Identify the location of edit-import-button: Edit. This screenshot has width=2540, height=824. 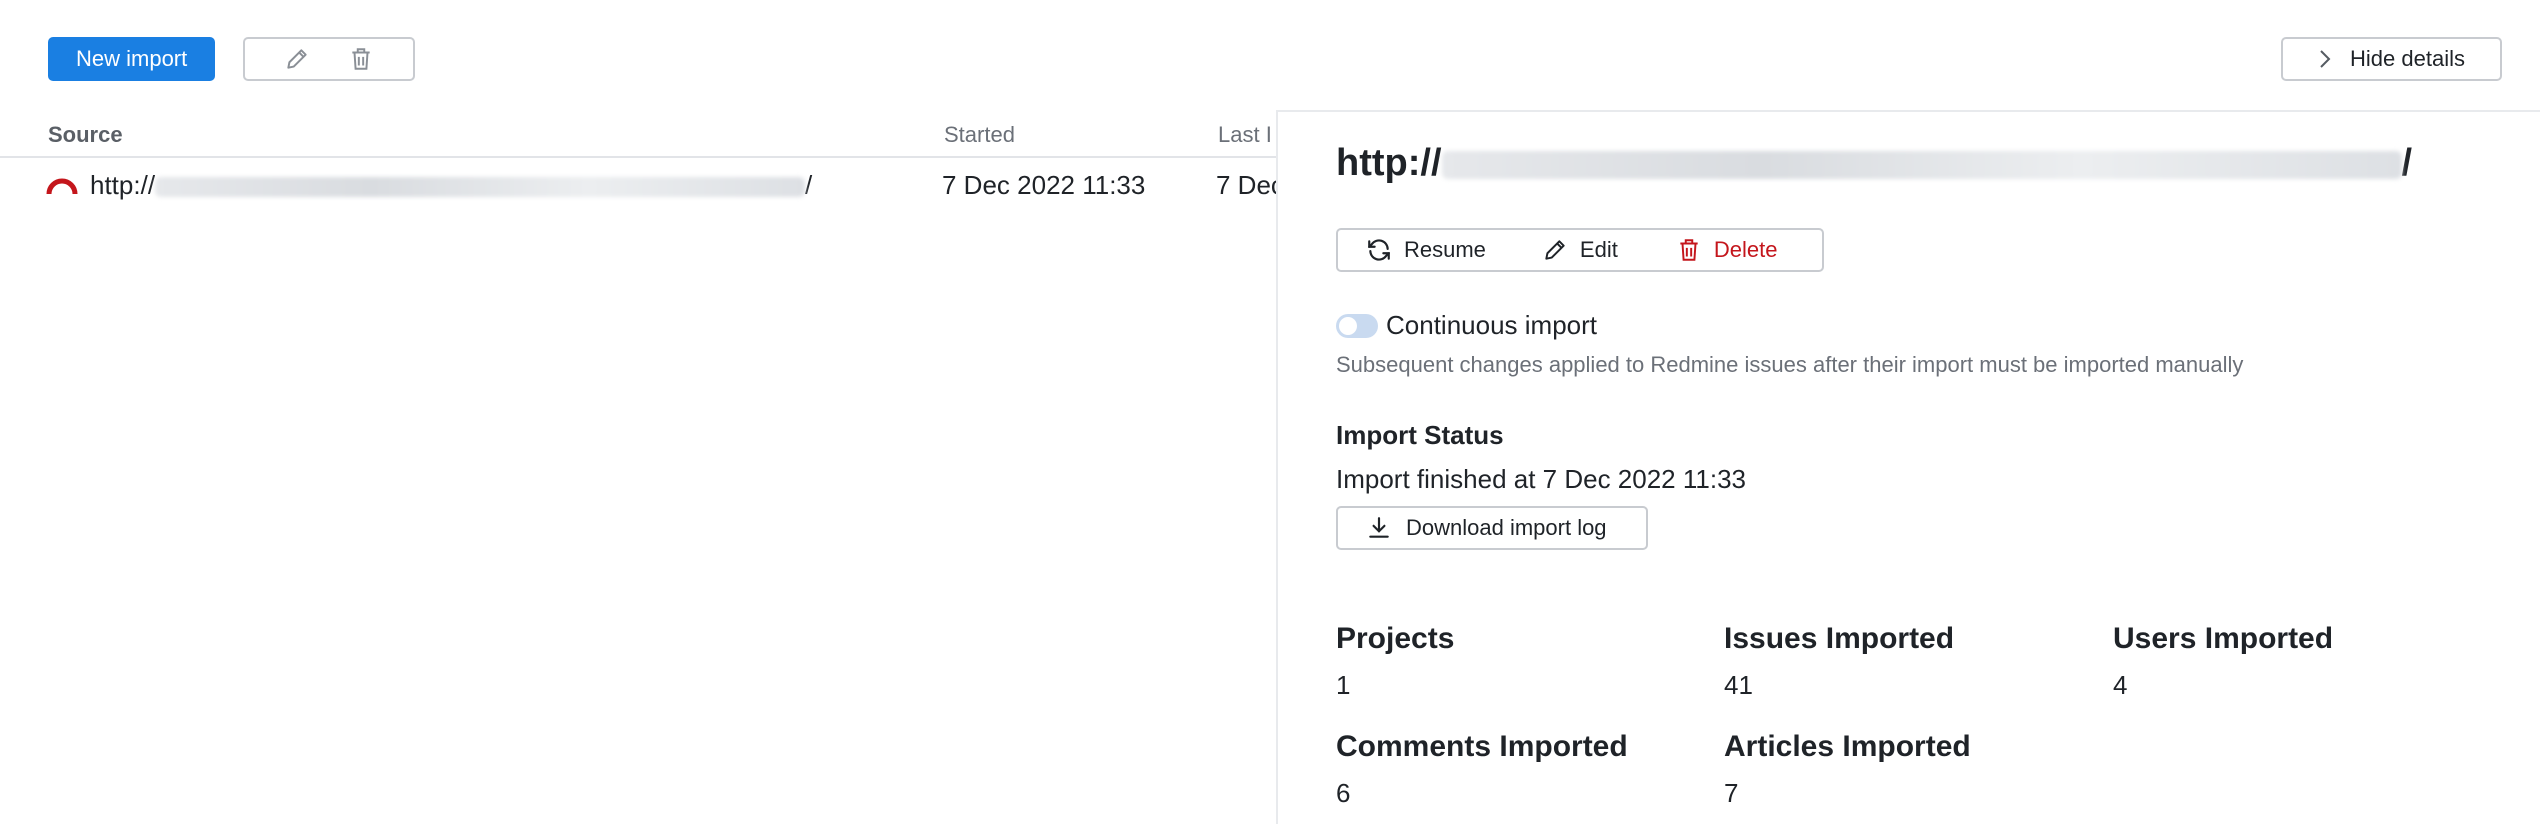
(1580, 250).